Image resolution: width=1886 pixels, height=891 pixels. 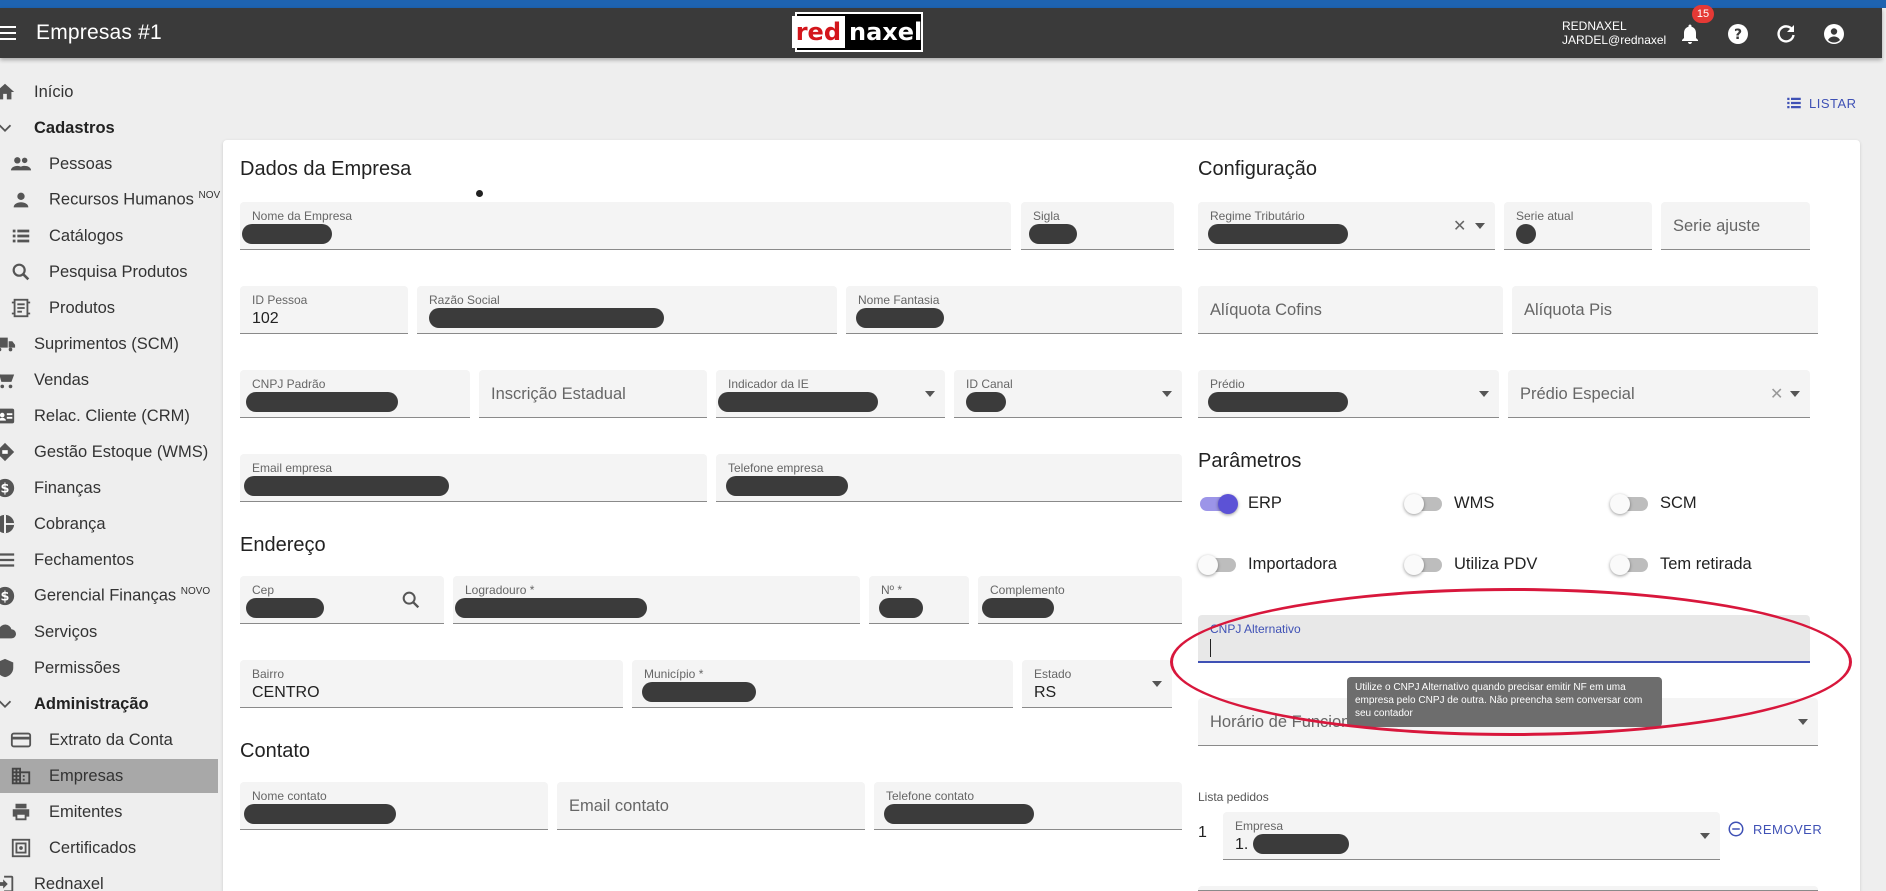 What do you see at coordinates (7, 596) in the screenshot?
I see `dollar-icon: $` at bounding box center [7, 596].